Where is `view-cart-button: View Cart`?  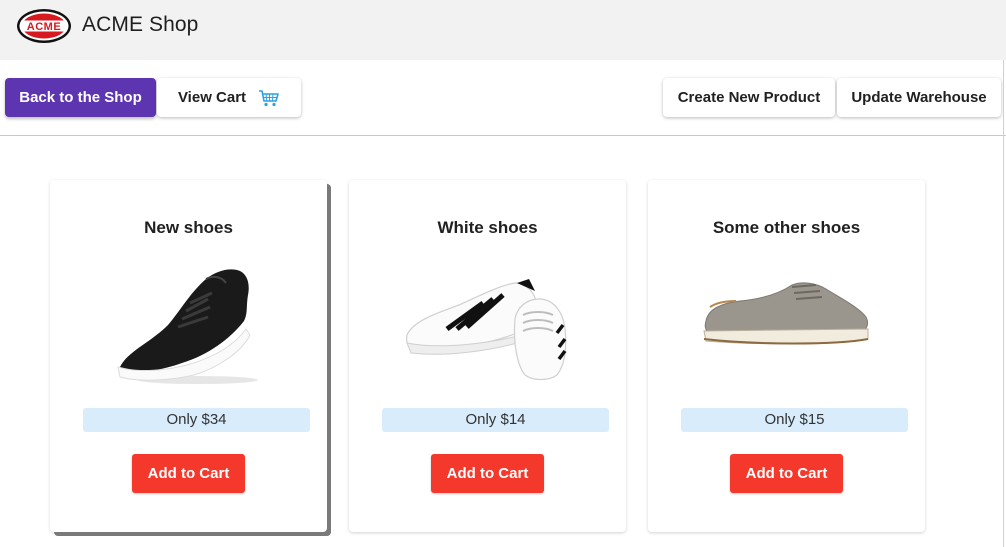
view-cart-button: View Cart is located at coordinates (229, 97).